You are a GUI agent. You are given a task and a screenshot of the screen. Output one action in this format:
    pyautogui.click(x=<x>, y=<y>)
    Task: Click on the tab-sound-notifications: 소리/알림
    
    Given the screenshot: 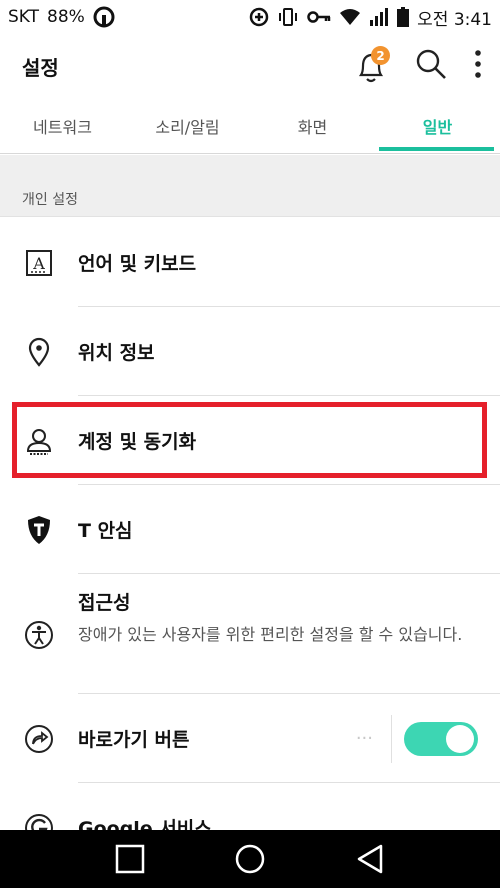 What is the action you would take?
    pyautogui.click(x=187, y=125)
    